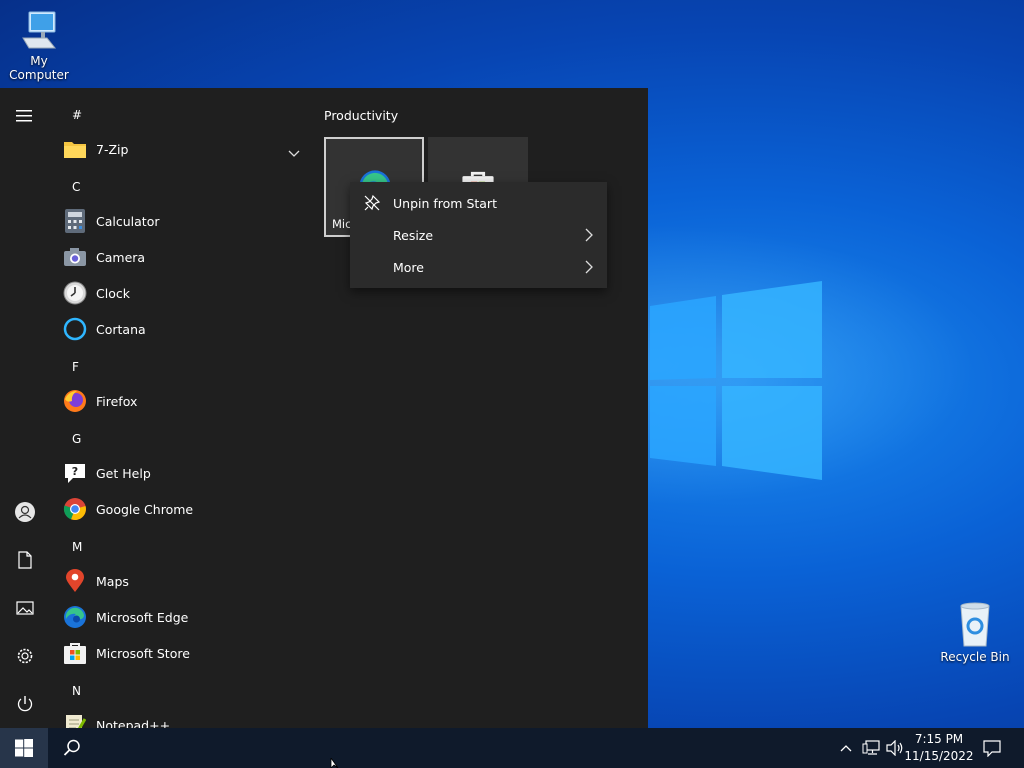 This screenshot has height=768, width=1024. What do you see at coordinates (975, 624) in the screenshot?
I see `recycle-bin-icon` at bounding box center [975, 624].